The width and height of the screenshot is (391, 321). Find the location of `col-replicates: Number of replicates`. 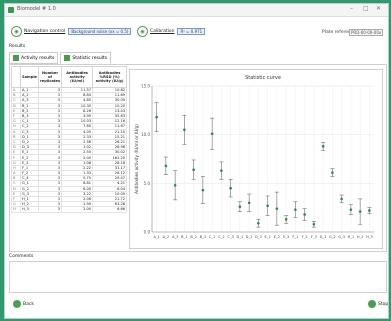

col-replicates: Number of replicates is located at coordinates (50, 77).